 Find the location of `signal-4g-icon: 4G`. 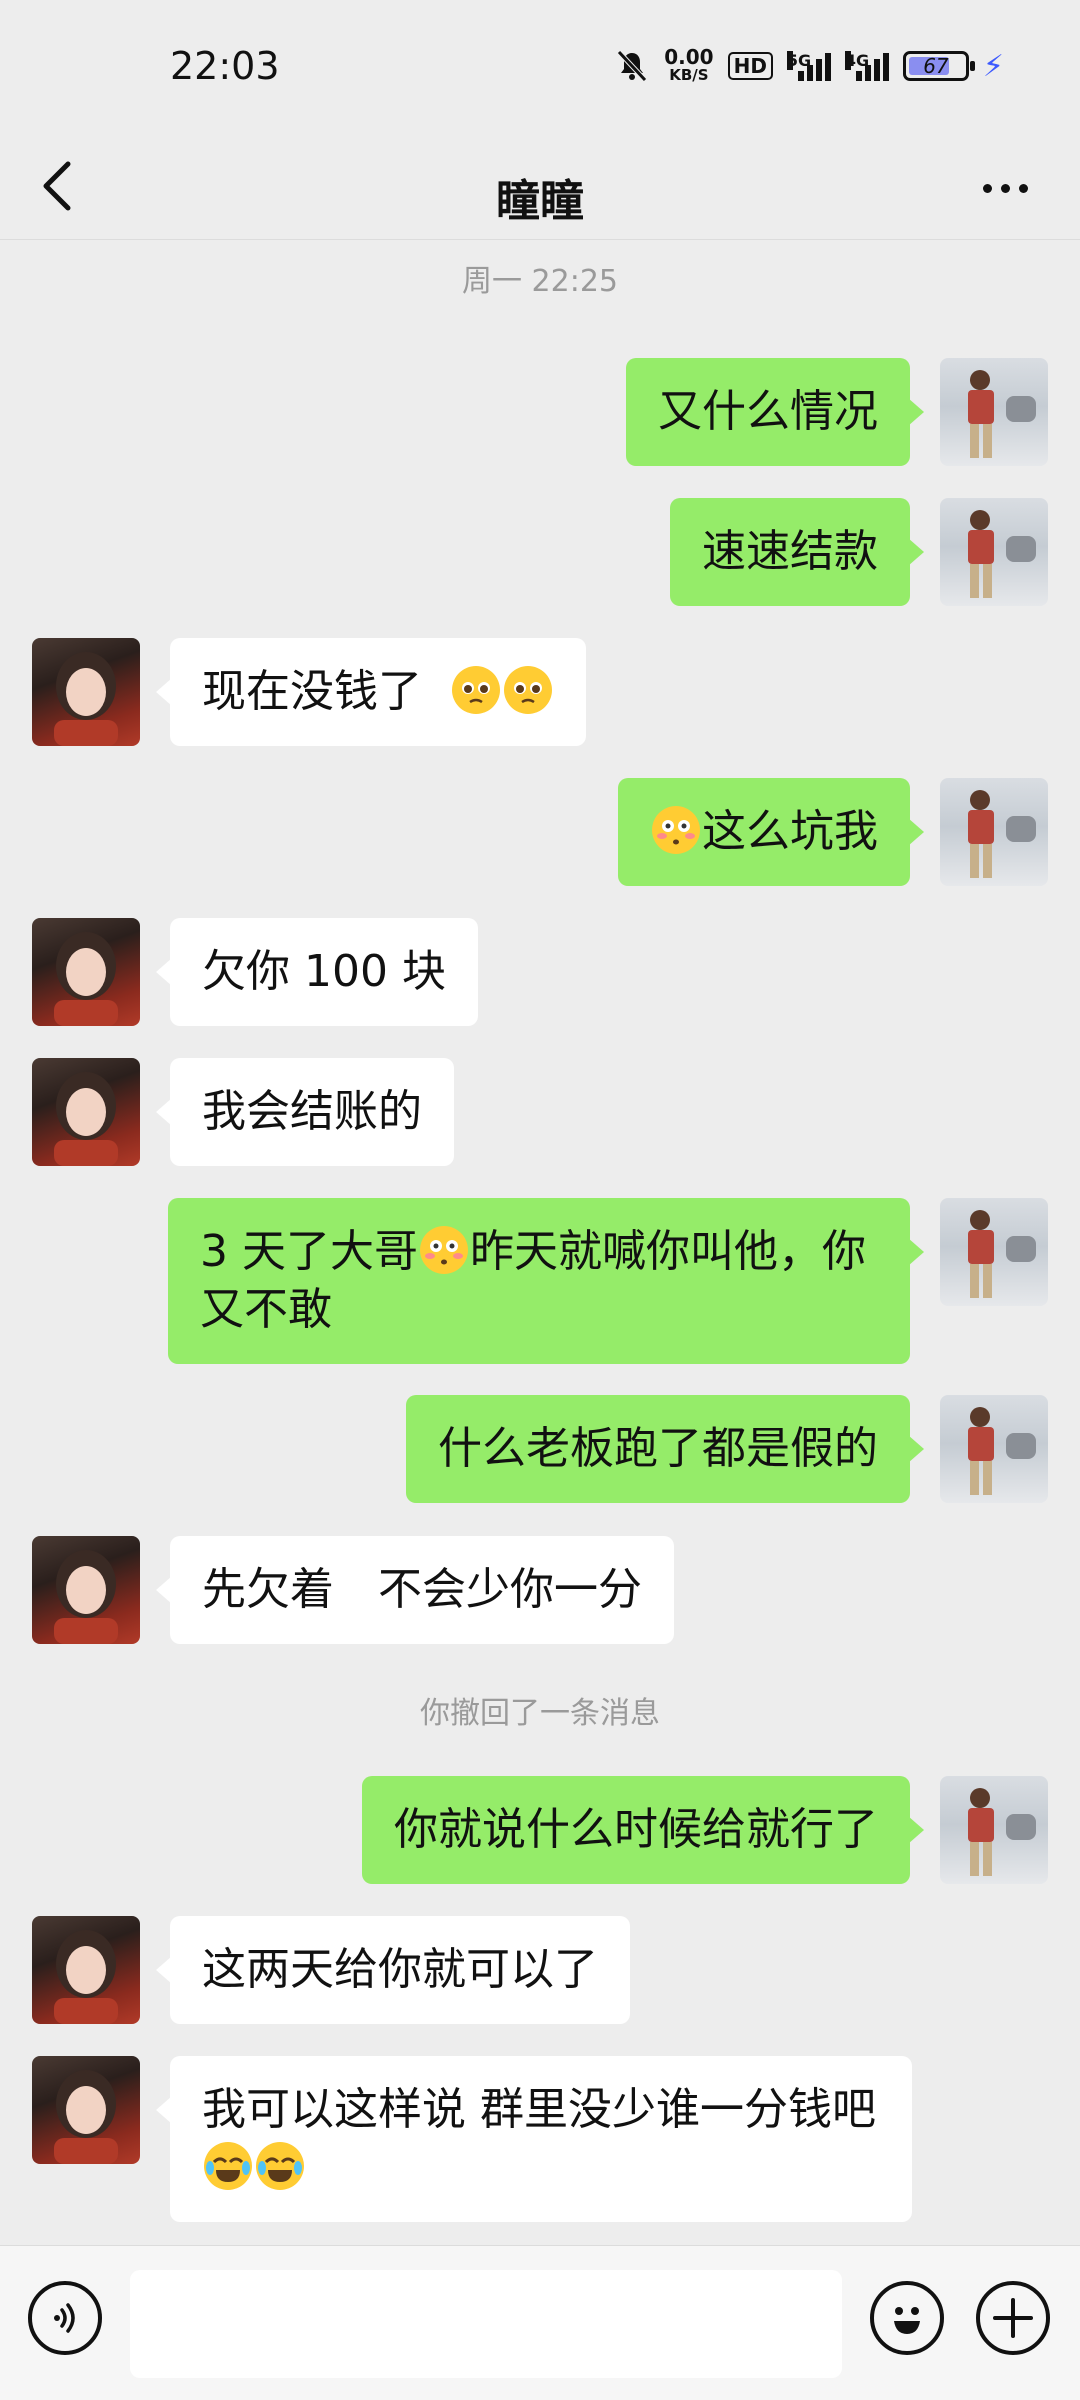

signal-4g-icon: 4G is located at coordinates (866, 66).